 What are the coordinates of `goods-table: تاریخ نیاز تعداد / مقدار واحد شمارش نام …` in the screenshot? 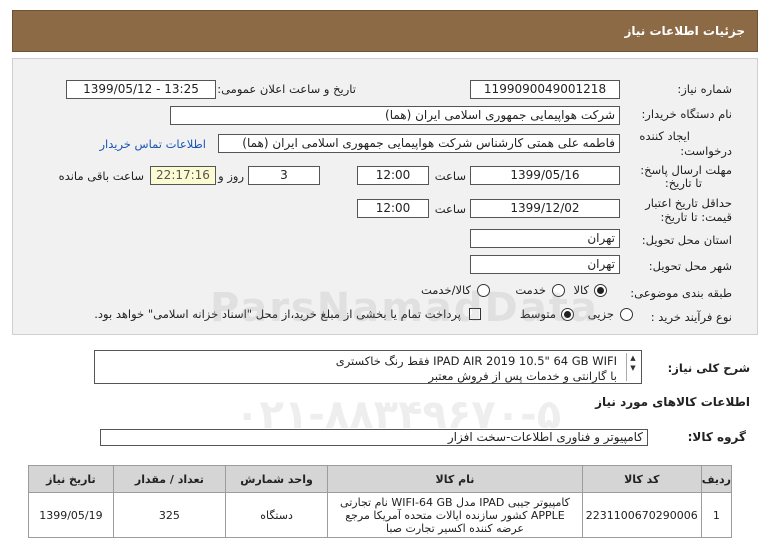 It's located at (380, 501).